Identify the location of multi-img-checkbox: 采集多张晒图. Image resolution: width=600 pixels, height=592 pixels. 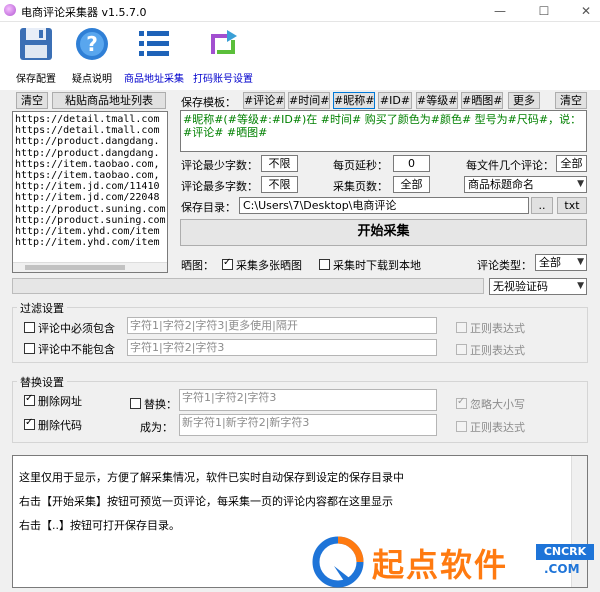
(262, 265).